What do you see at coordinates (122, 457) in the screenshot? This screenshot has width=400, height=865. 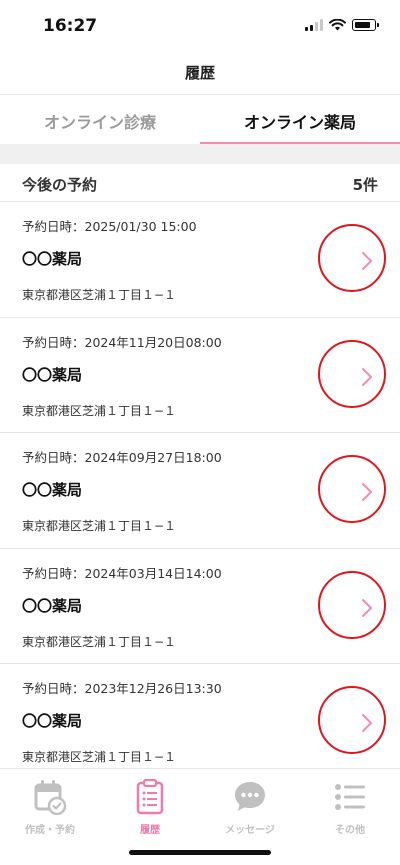 I see `reservation-datetime: 予約日時：2024年09月27日18:00` at bounding box center [122, 457].